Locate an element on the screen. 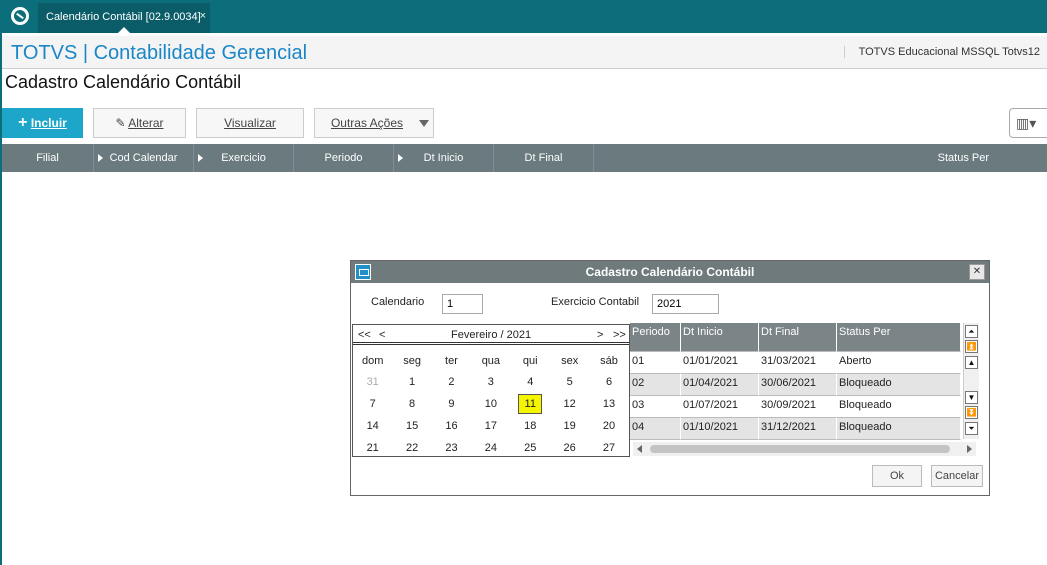 This screenshot has height=565, width=1047. calendar-day: 14 is located at coordinates (372, 426).